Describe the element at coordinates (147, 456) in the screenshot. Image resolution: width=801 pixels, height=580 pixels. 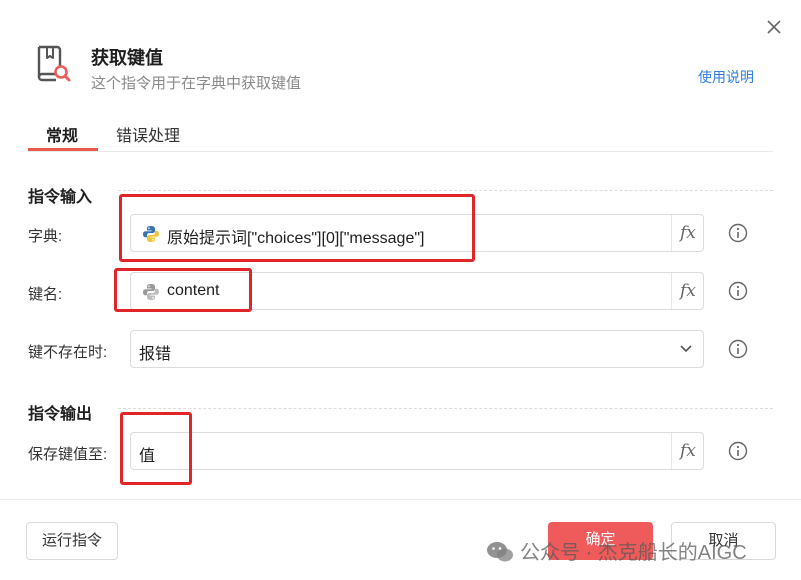
I see `save-value-value: 值` at that location.